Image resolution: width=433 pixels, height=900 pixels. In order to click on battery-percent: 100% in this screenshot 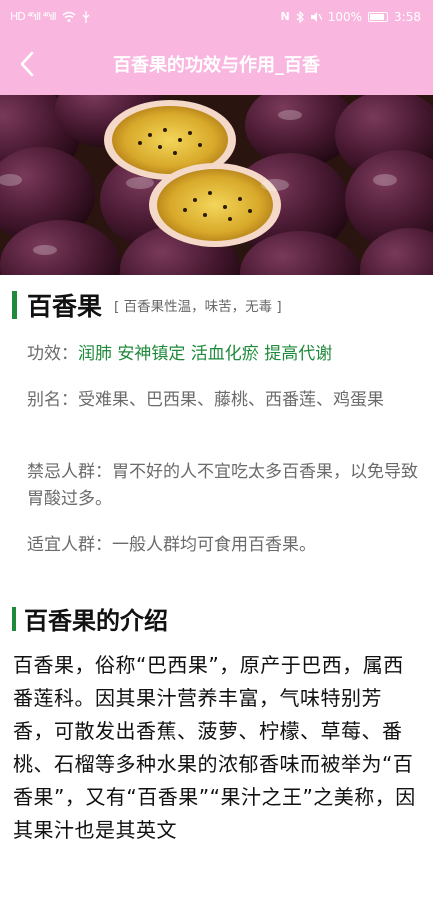, I will do `click(345, 16)`.